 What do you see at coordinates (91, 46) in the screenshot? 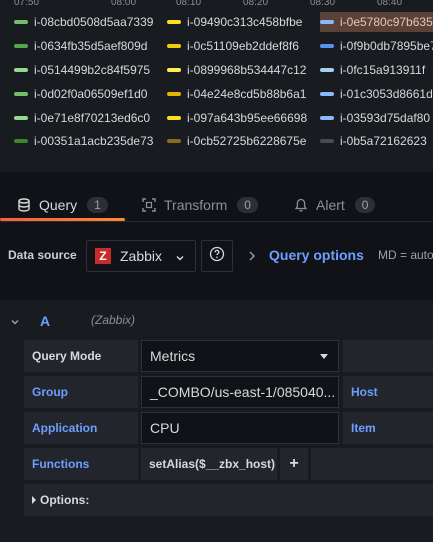
I see `legend-series-label: i-0634fb35d5aef809d` at bounding box center [91, 46].